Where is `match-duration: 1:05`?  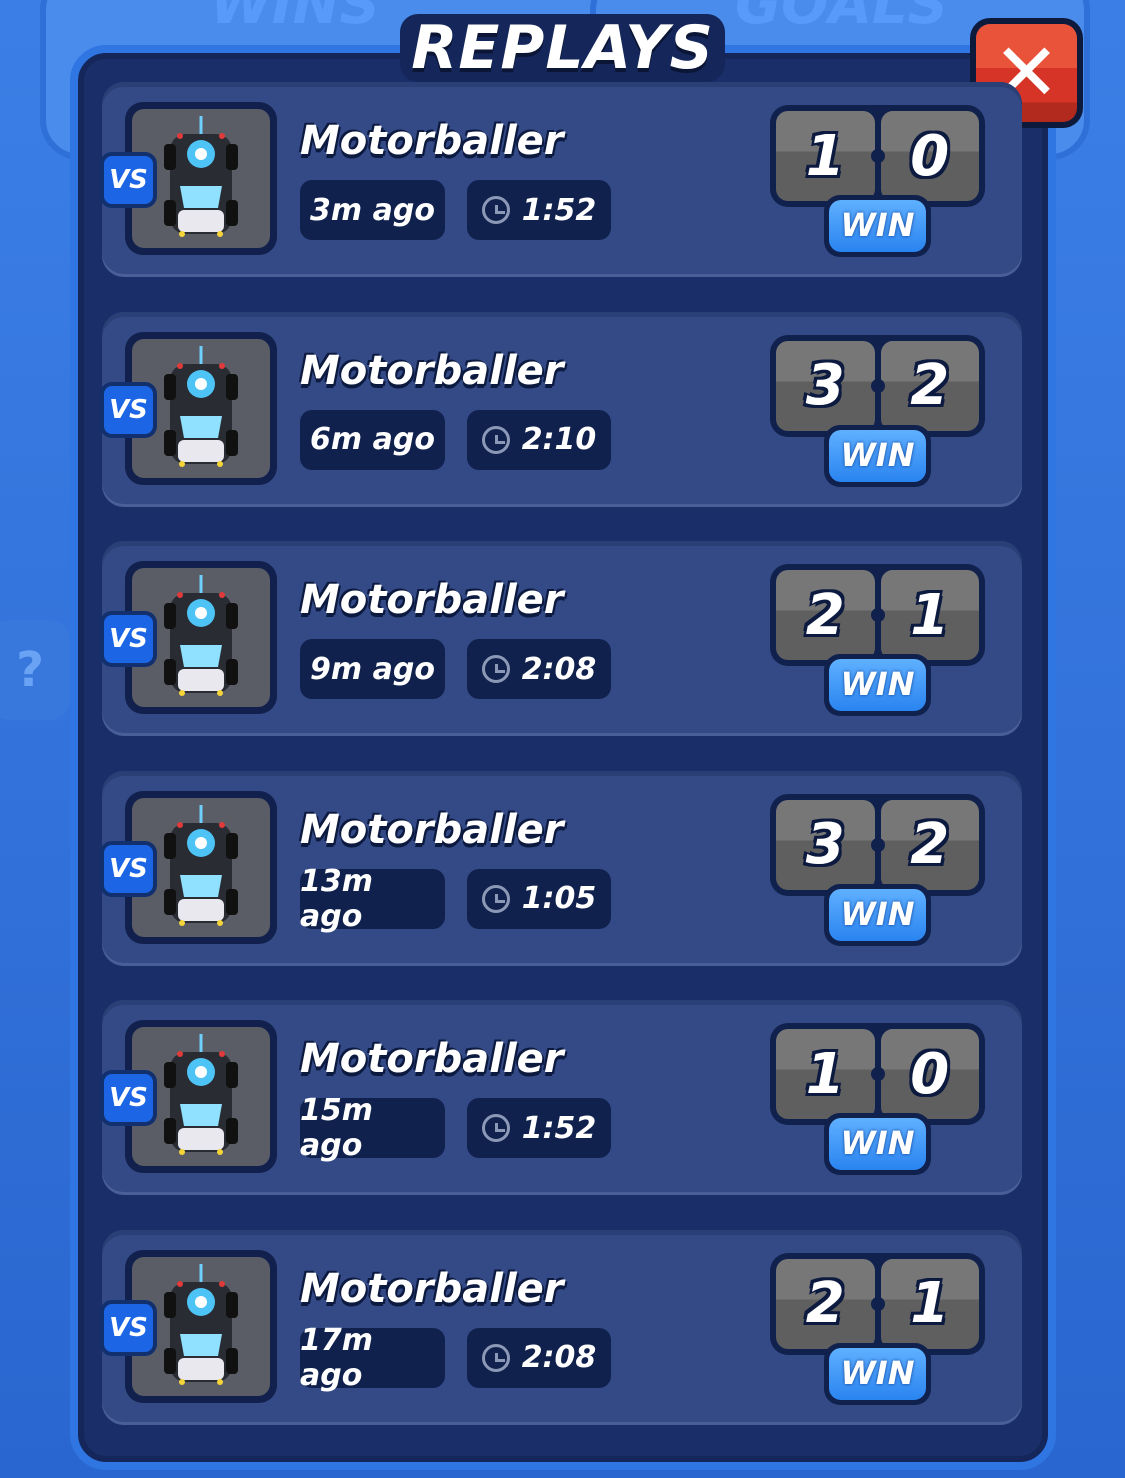
match-duration: 1:05 is located at coordinates (539, 898).